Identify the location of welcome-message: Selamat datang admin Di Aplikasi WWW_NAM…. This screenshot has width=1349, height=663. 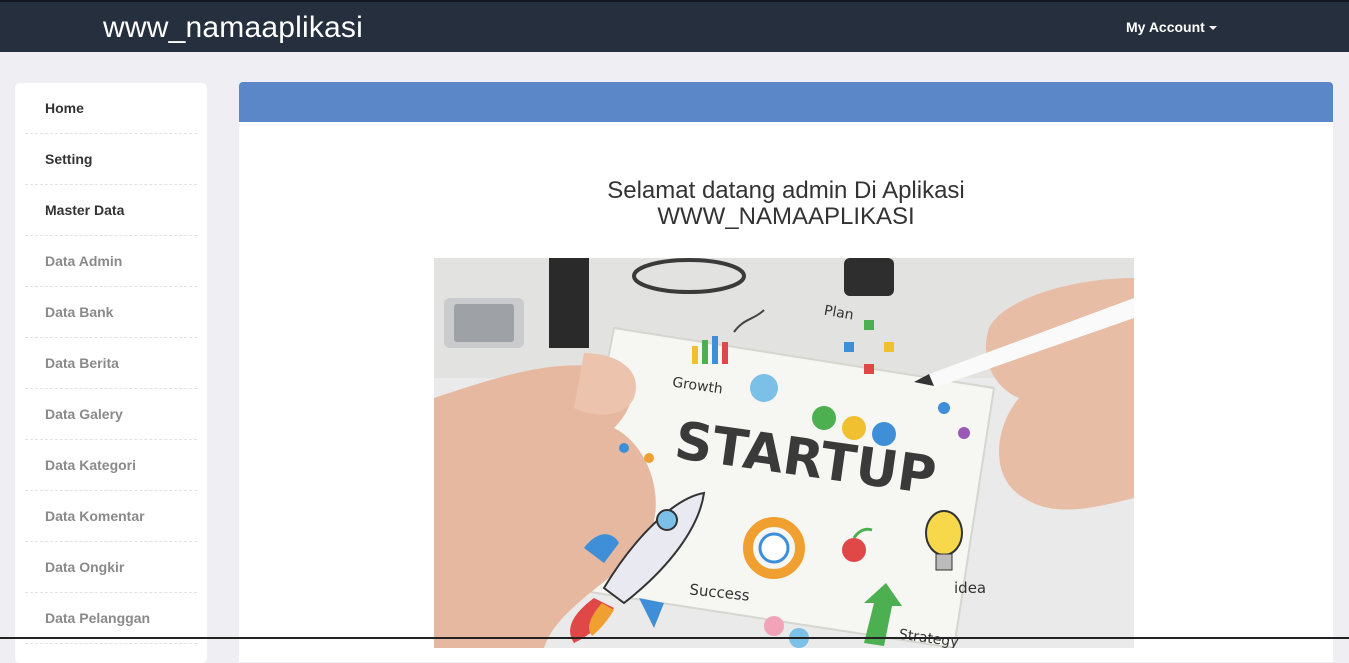
(786, 204).